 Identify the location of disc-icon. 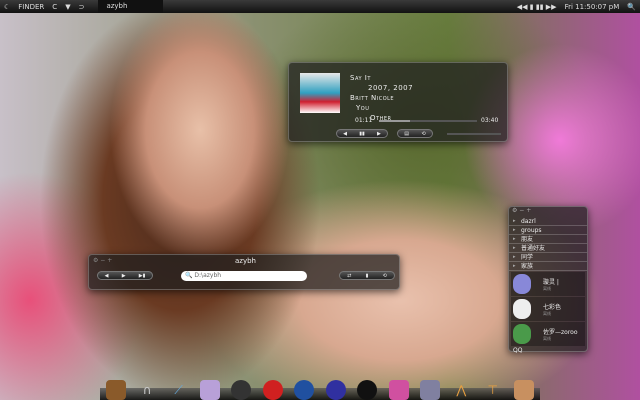
(241, 390).